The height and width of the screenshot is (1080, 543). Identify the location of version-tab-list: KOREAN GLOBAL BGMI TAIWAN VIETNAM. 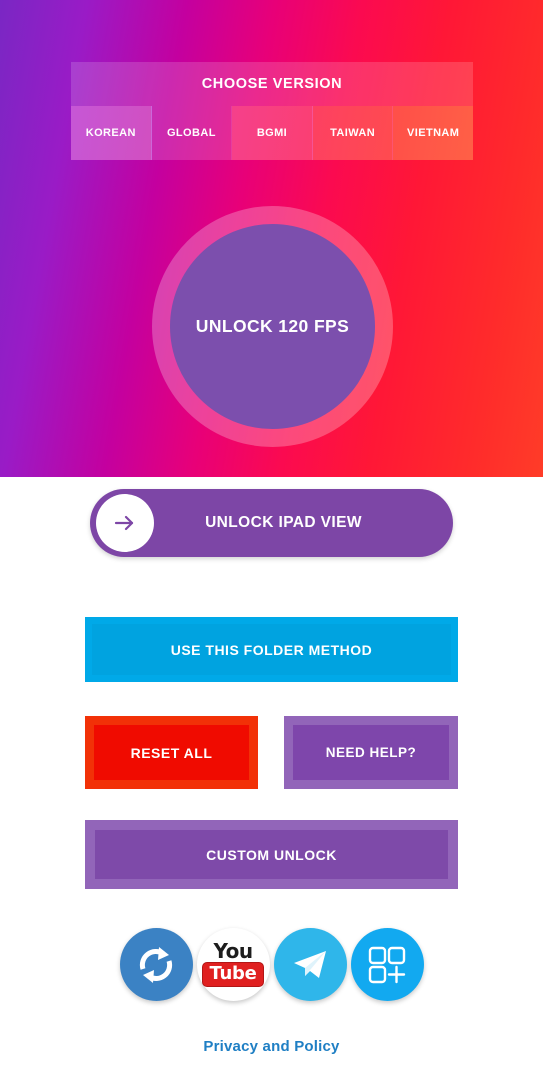
(272, 133).